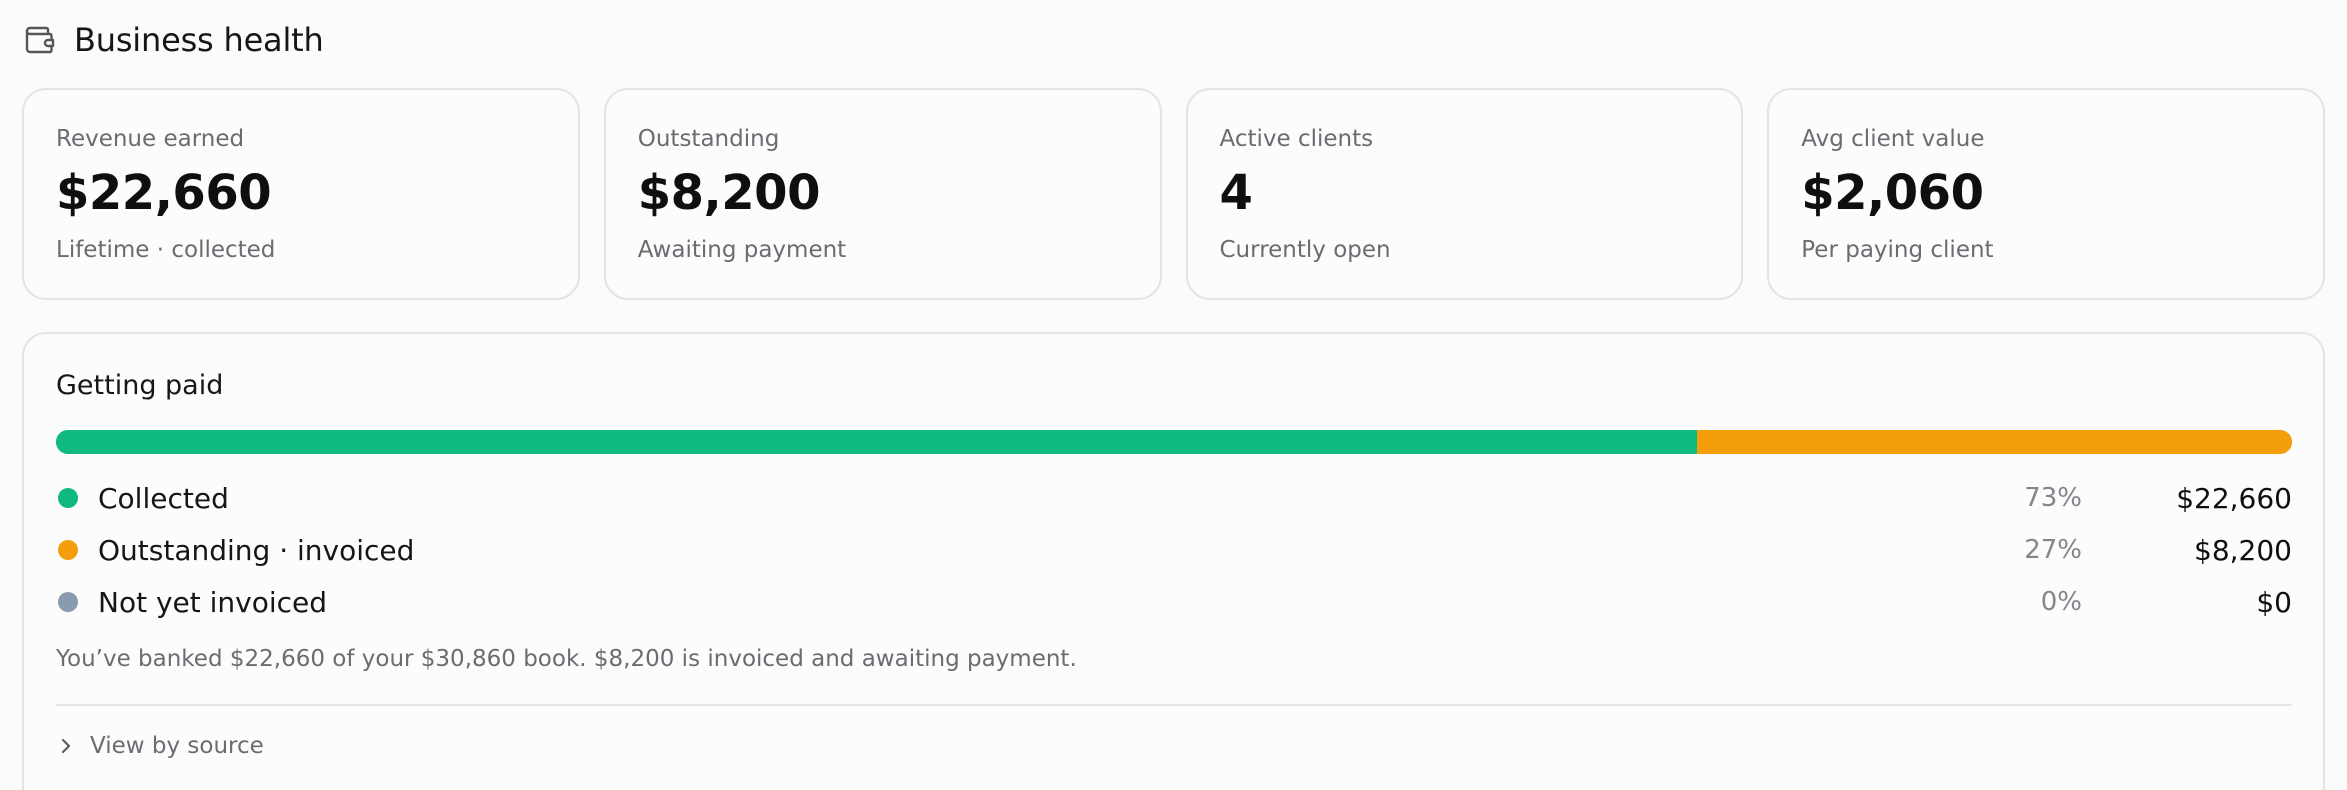 The height and width of the screenshot is (790, 2347). I want to click on metric-card-active-clients: Active clients 4 Currently open, so click(1464, 194).